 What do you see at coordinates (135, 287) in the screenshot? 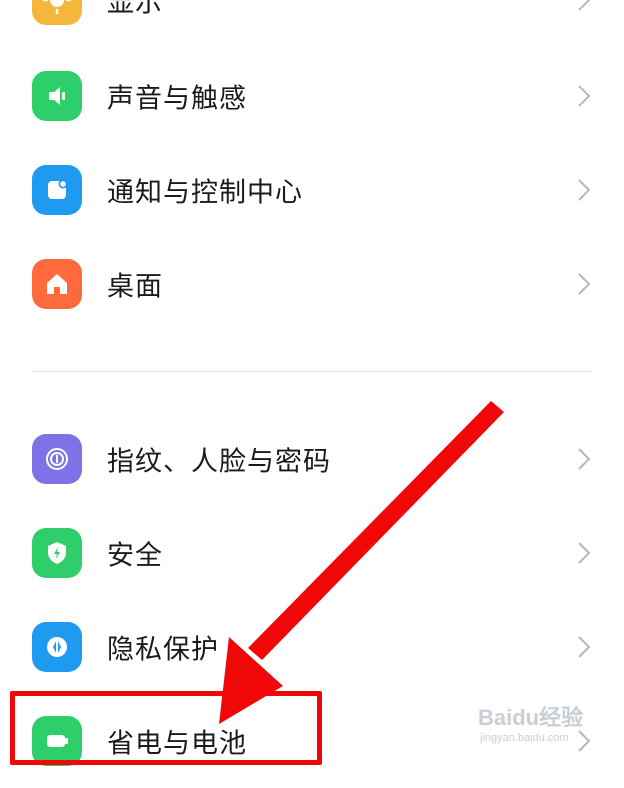
I see `settings-item-label: 桌面` at bounding box center [135, 287].